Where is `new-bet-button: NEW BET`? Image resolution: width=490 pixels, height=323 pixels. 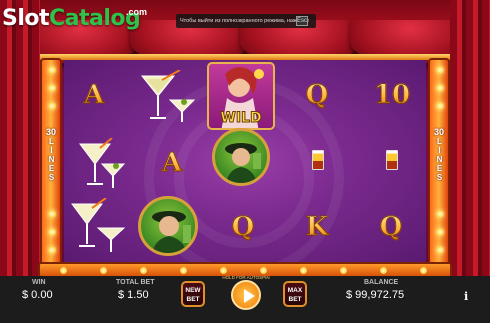 new-bet-button: NEW BET is located at coordinates (193, 294).